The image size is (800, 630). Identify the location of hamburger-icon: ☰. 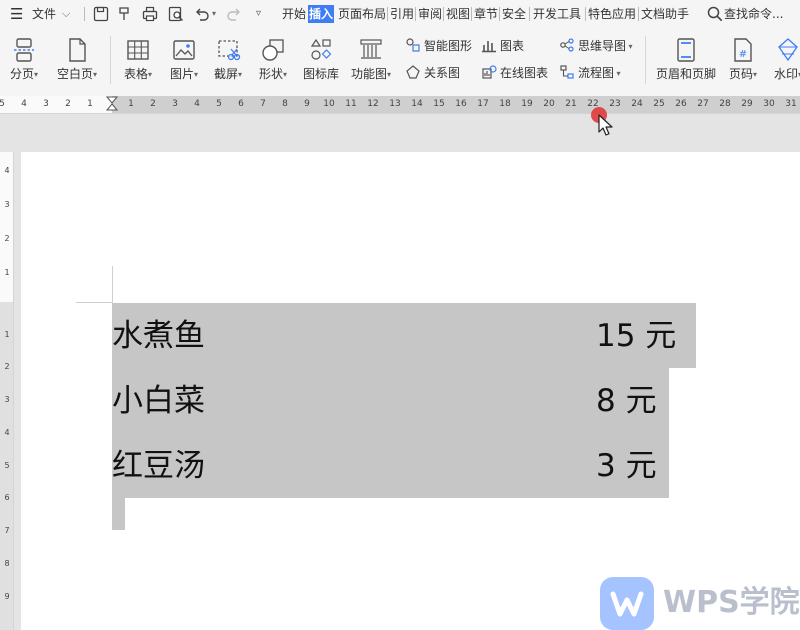
(16, 14).